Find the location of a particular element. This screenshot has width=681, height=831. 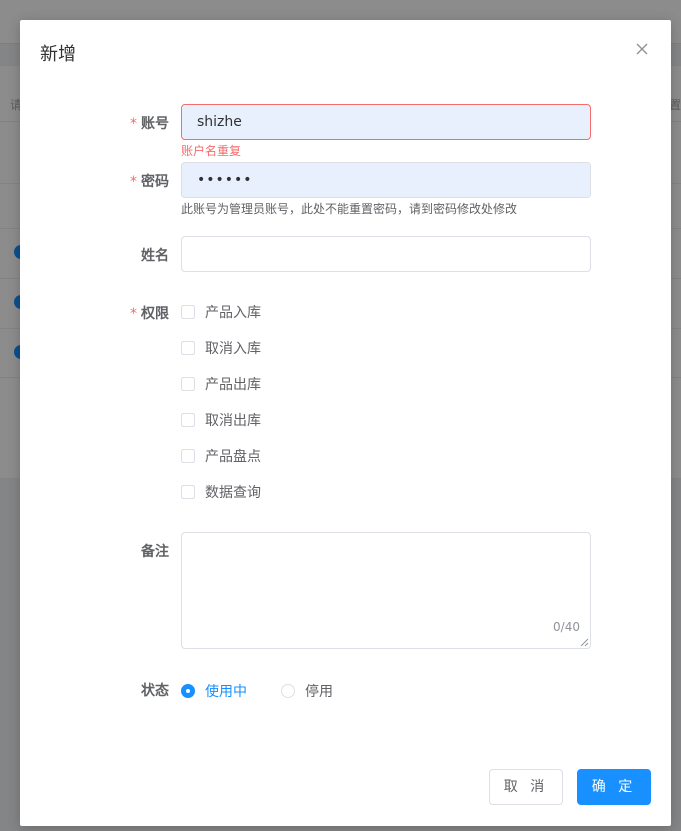

status-label-text: 状态 is located at coordinates (155, 691).